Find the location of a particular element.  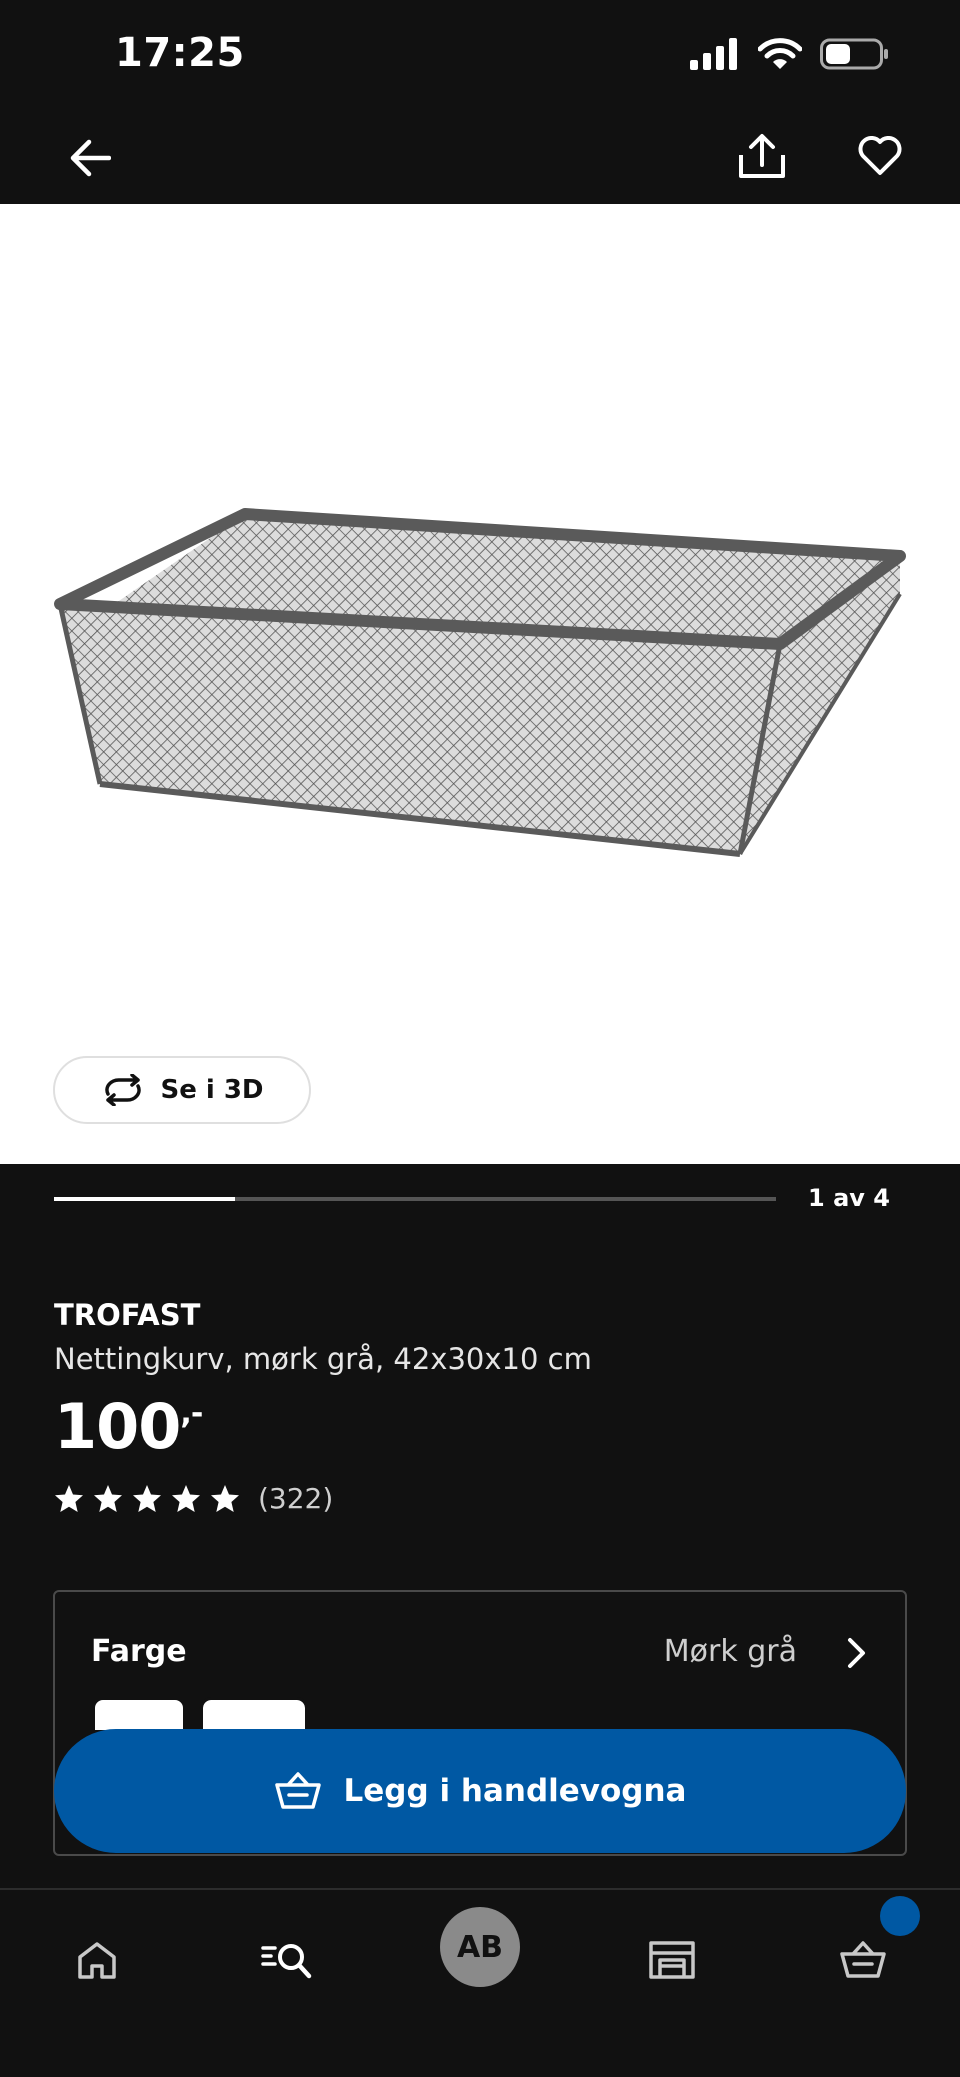

add-to-cart-button: Legg i handlevogna is located at coordinates (480, 1791).